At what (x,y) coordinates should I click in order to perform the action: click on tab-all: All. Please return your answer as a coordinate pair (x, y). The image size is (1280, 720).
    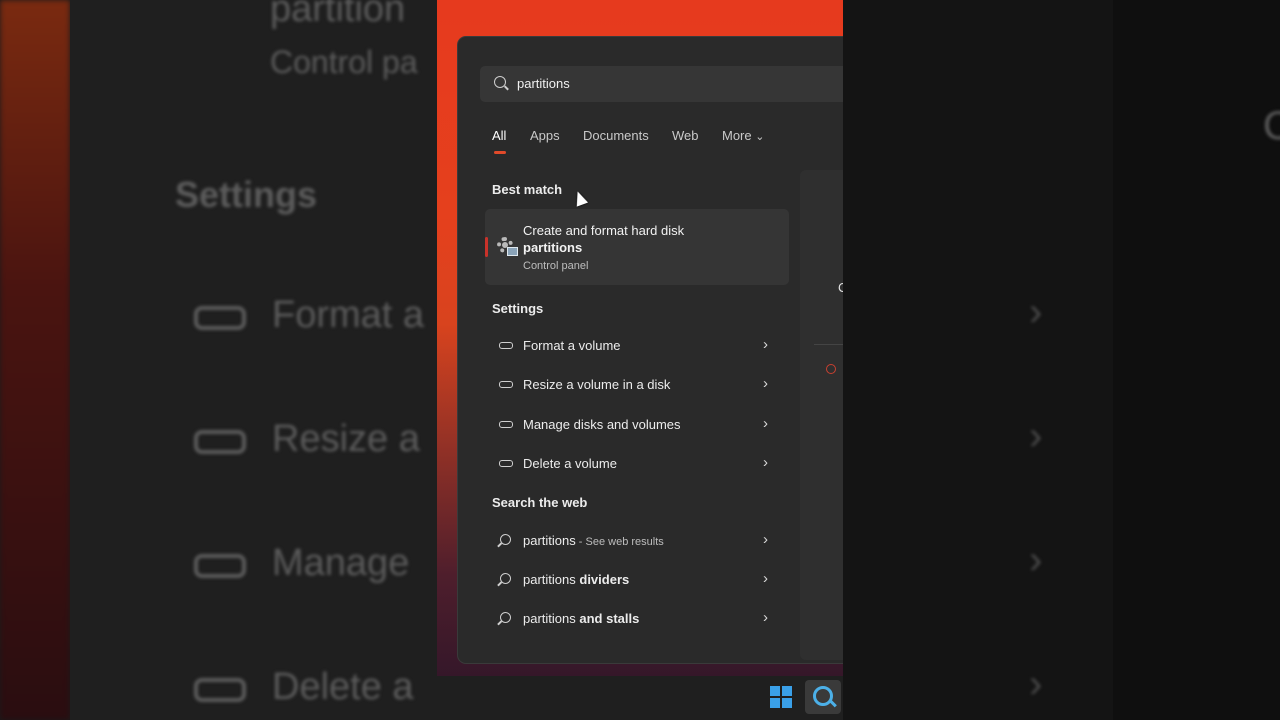
    Looking at the image, I should click on (499, 135).